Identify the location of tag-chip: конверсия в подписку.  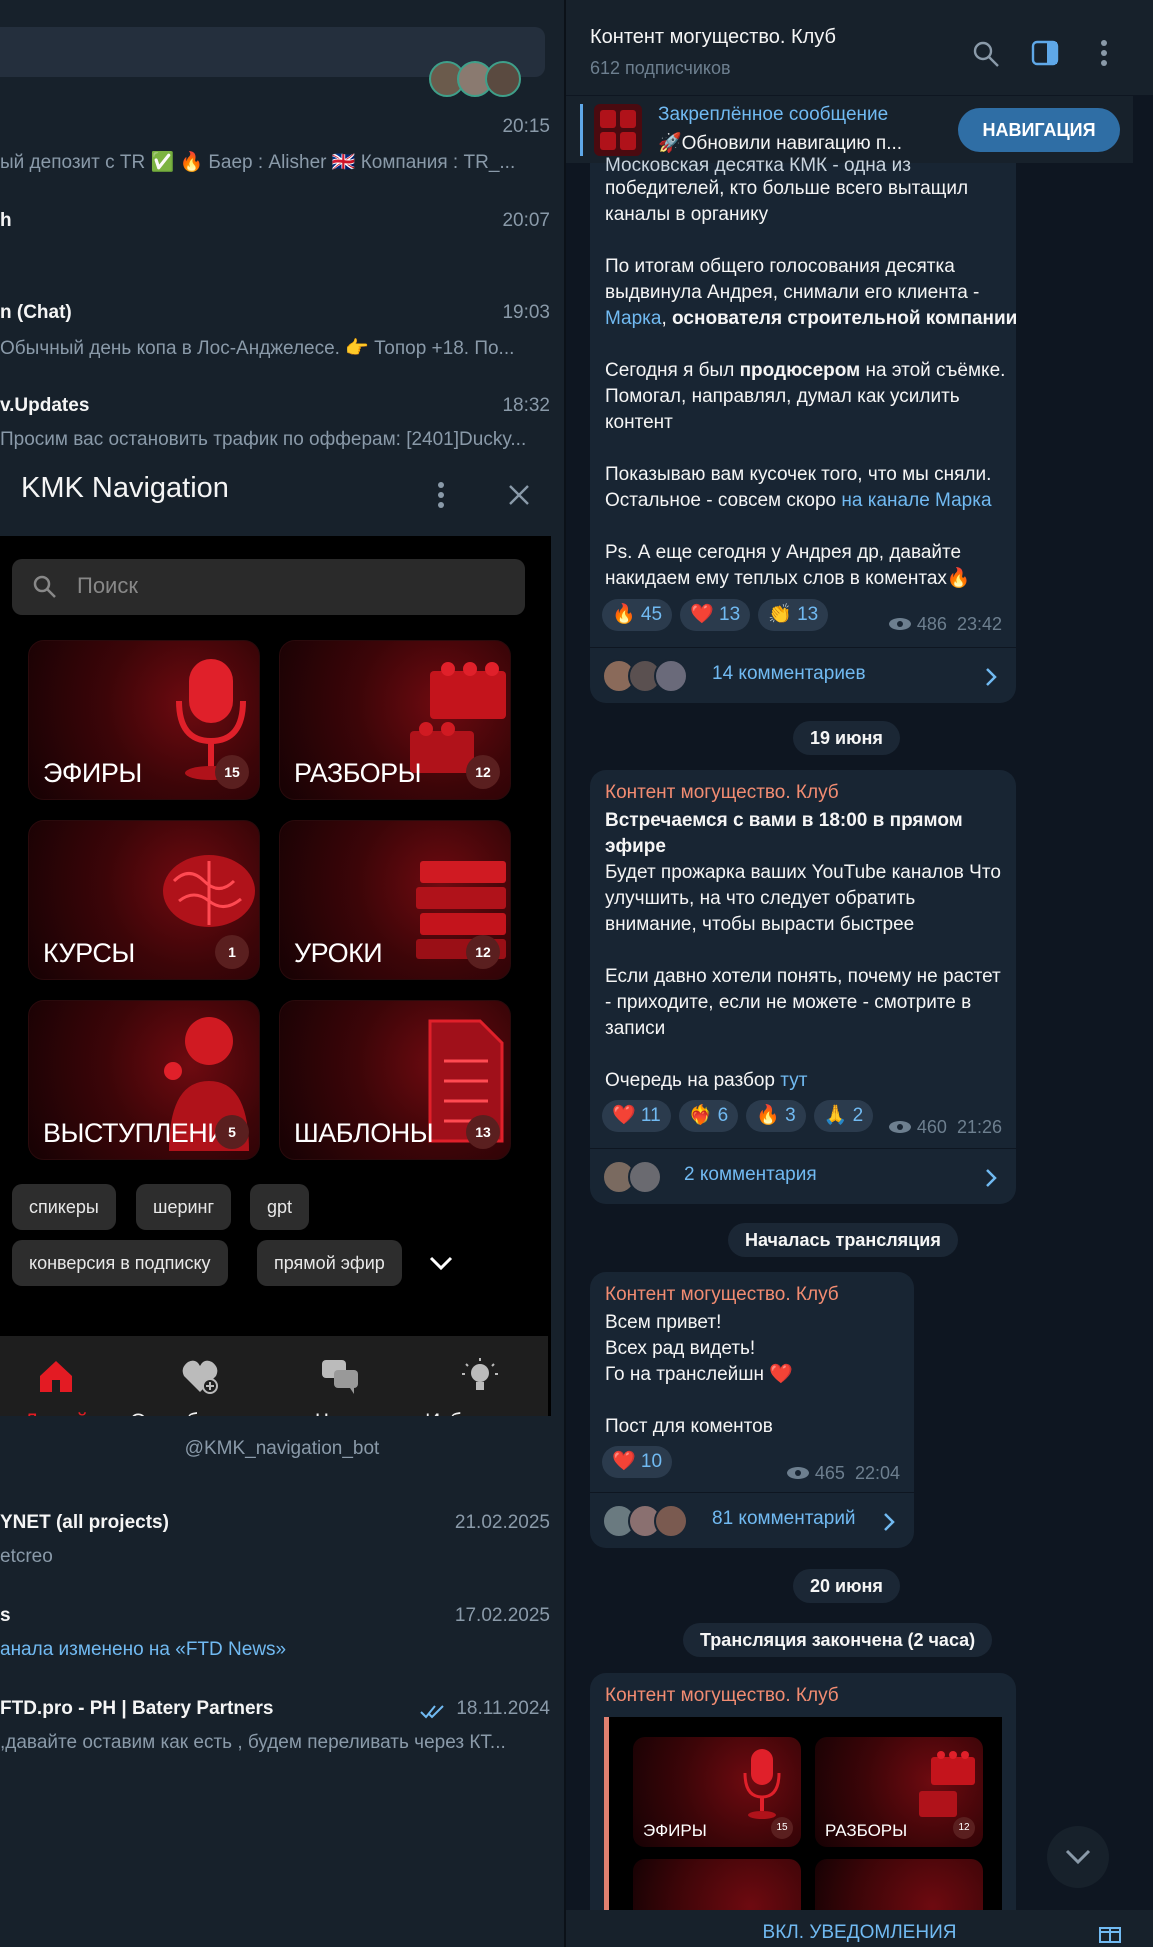
(120, 1263).